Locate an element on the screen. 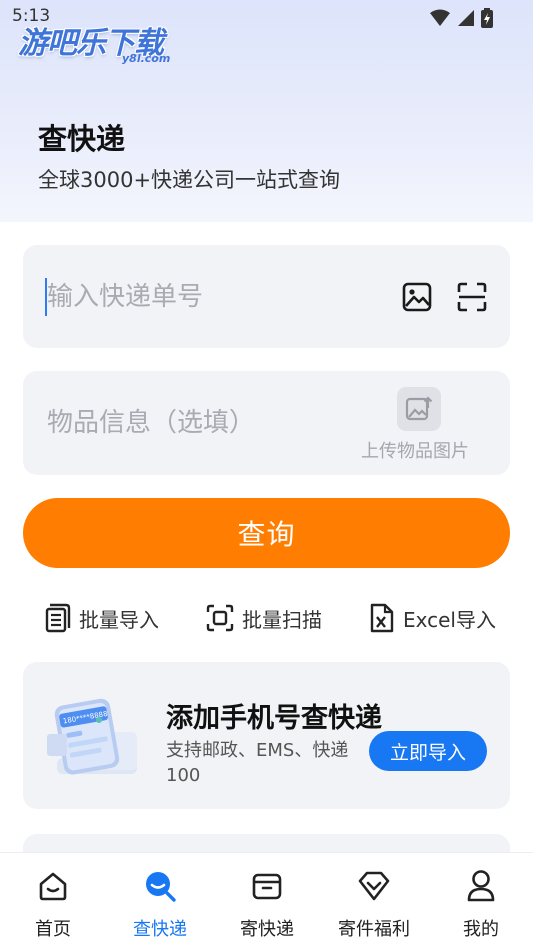  tab-benefits-label: 寄件福利 is located at coordinates (374, 929).